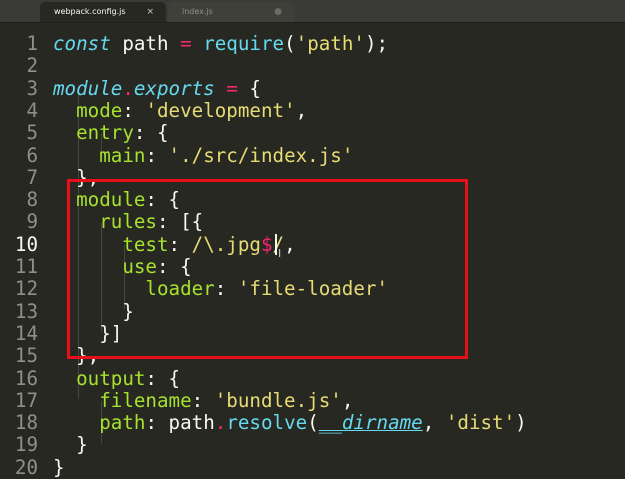 Image resolution: width=625 pixels, height=479 pixels. What do you see at coordinates (26, 423) in the screenshot?
I see `line-number: 18` at bounding box center [26, 423].